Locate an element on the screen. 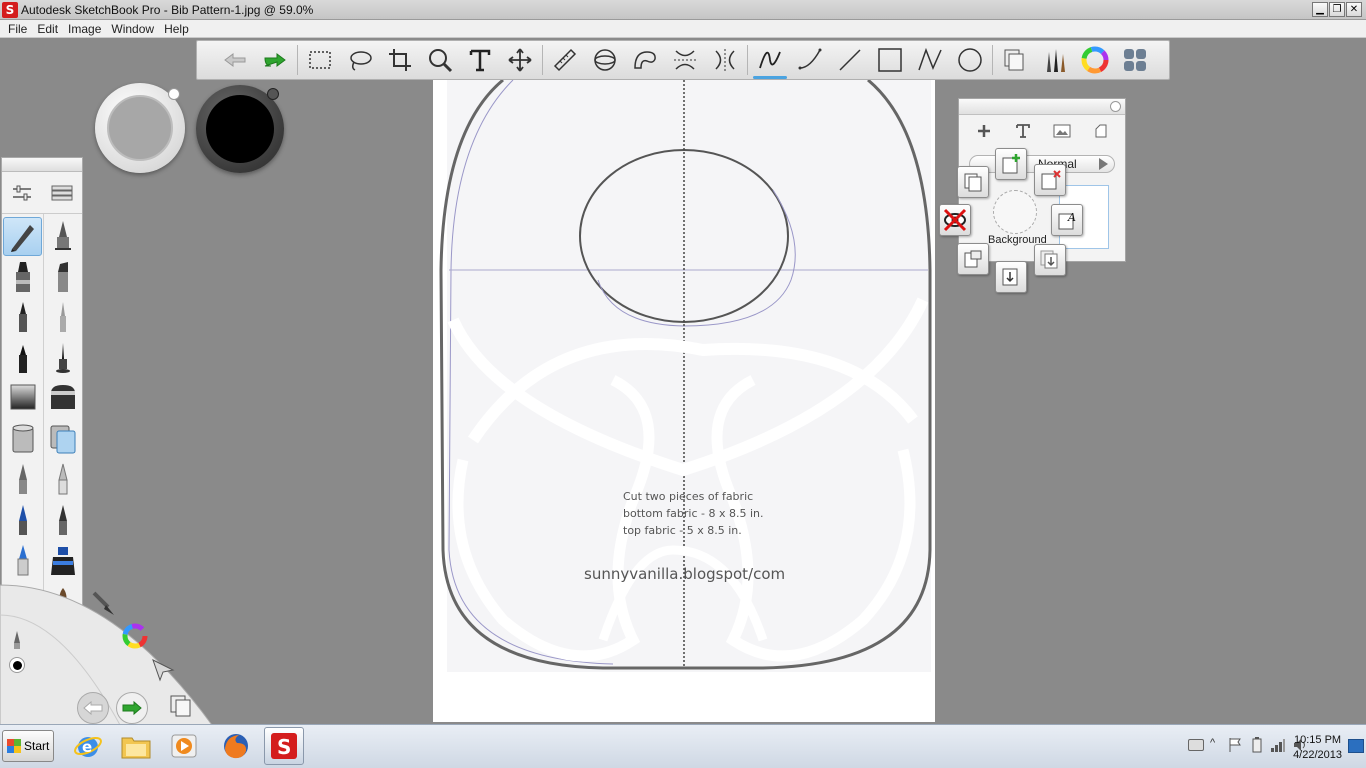 The image size is (1366, 768). brush-color-dot is located at coordinates (17, 665).